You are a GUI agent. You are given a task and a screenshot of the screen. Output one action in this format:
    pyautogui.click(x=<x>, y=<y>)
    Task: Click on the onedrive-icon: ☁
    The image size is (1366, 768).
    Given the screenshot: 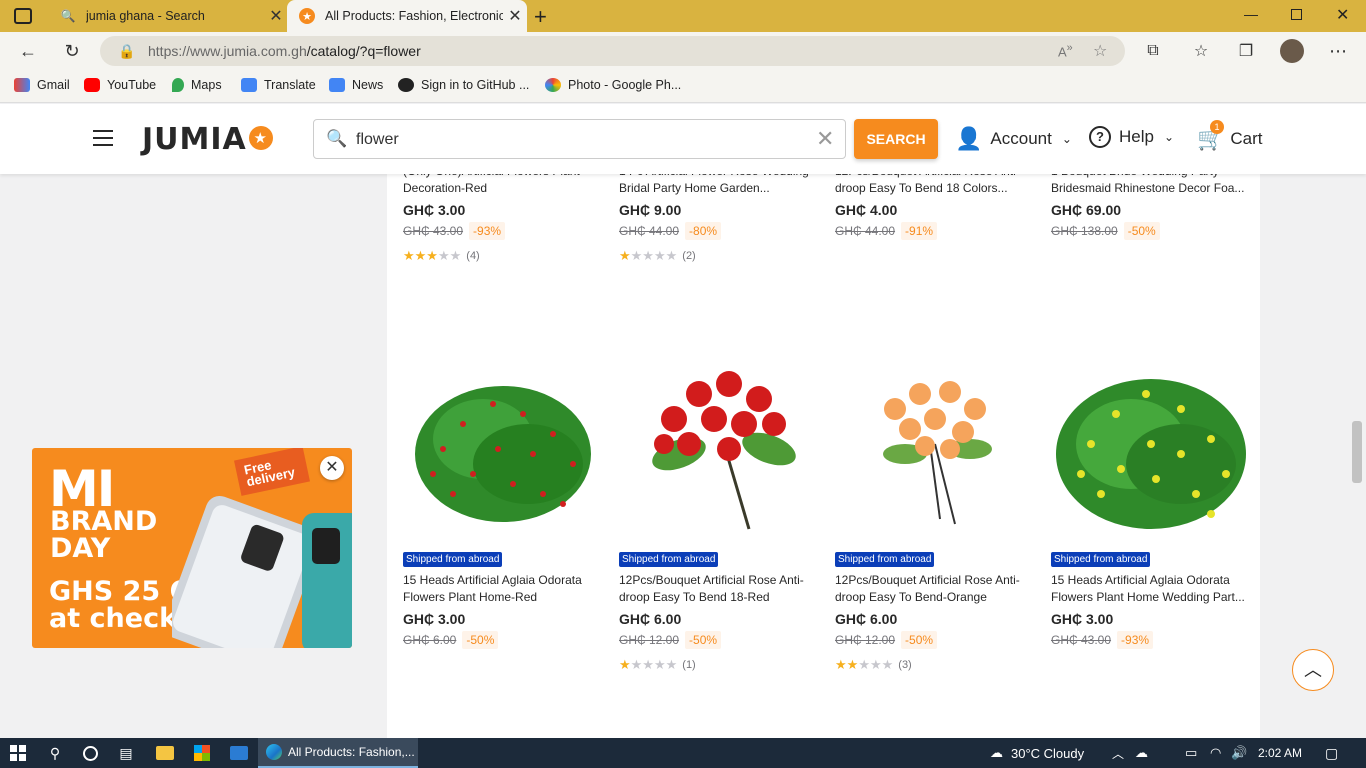 What is the action you would take?
    pyautogui.click(x=1141, y=753)
    